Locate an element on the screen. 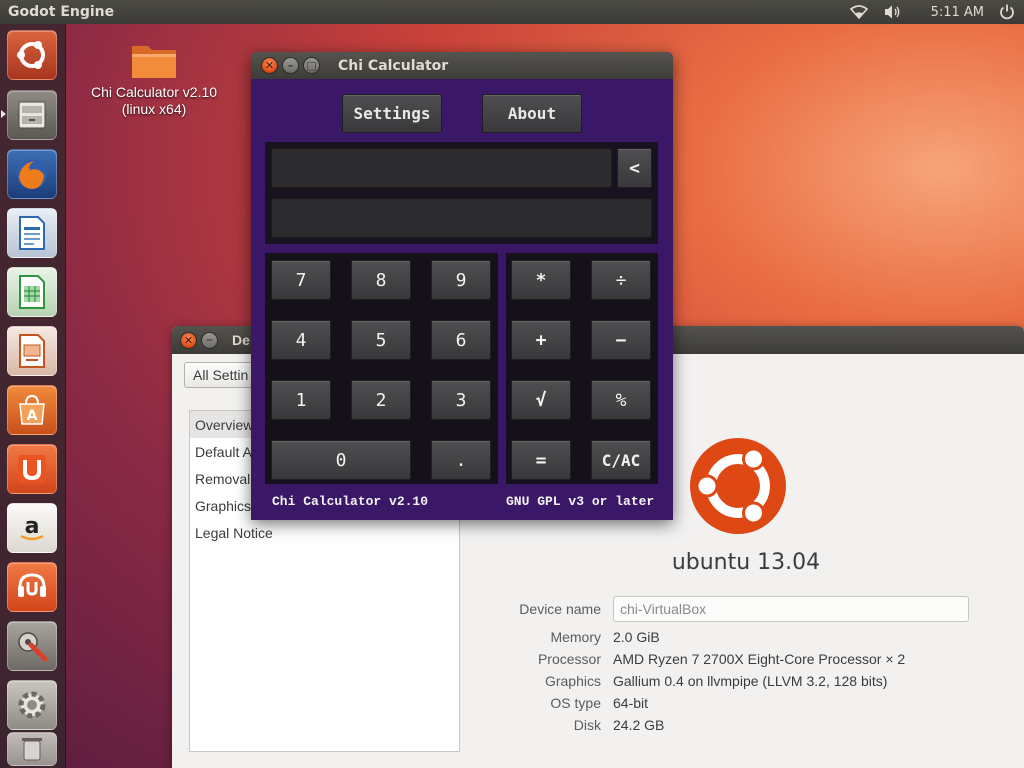 The width and height of the screenshot is (1024, 768). firefox-icon is located at coordinates (32, 174).